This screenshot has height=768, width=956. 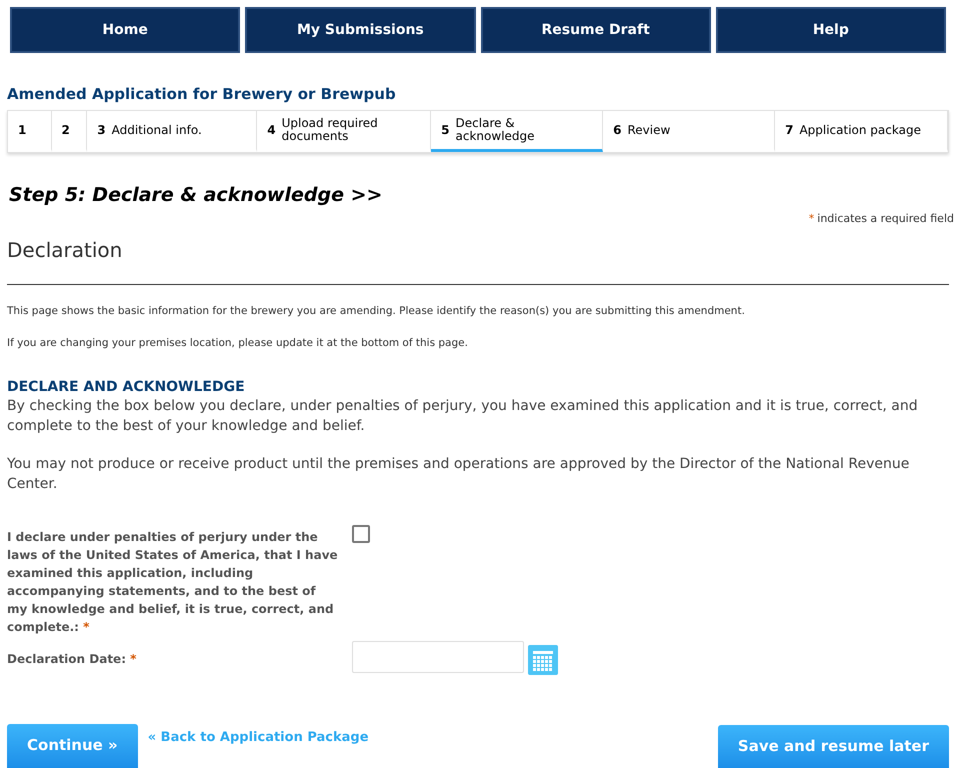 What do you see at coordinates (126, 387) in the screenshot?
I see `declare-heading: DECLARE AND ACKNOWLEDGE` at bounding box center [126, 387].